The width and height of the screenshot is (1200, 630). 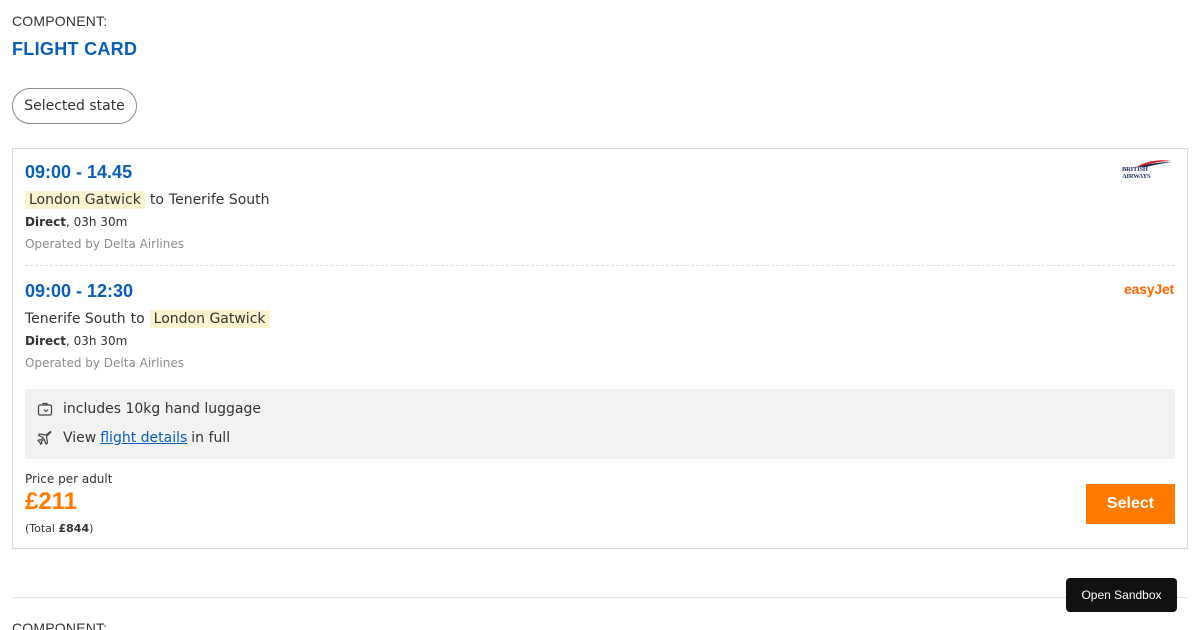 What do you see at coordinates (600, 265) in the screenshot?
I see `leg-divider` at bounding box center [600, 265].